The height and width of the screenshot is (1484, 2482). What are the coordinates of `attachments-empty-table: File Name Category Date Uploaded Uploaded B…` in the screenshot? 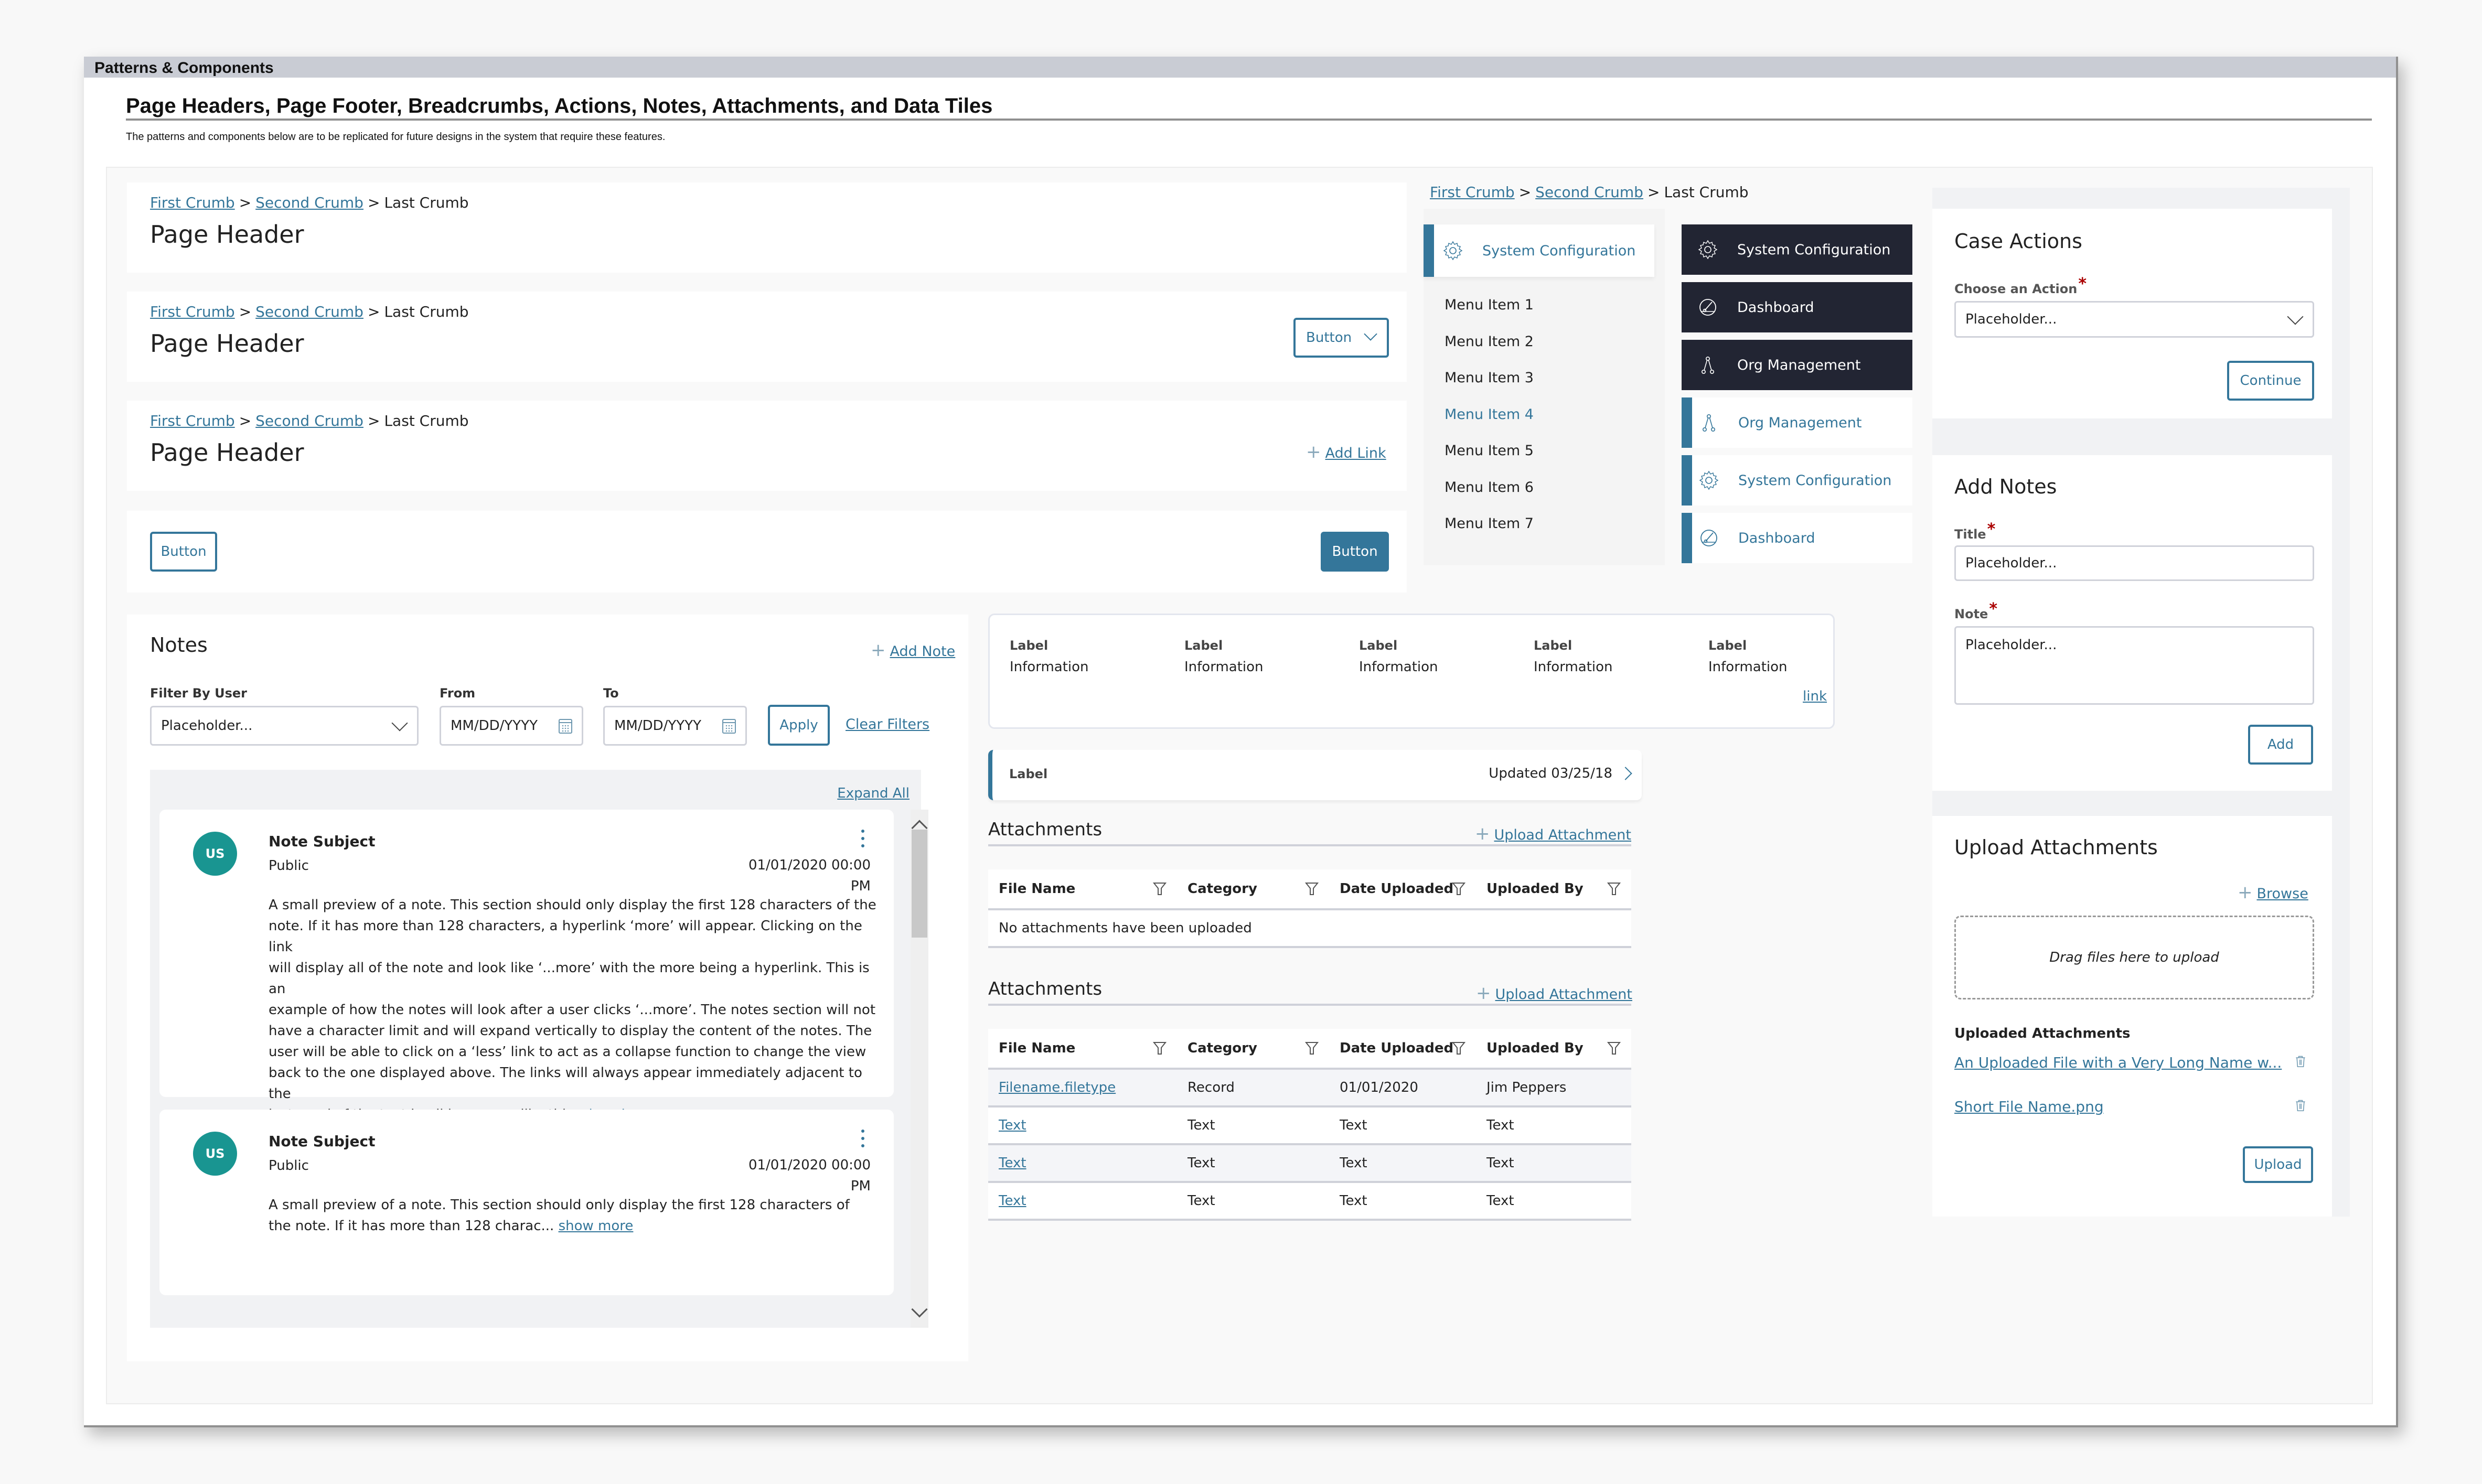 It's located at (1309, 908).